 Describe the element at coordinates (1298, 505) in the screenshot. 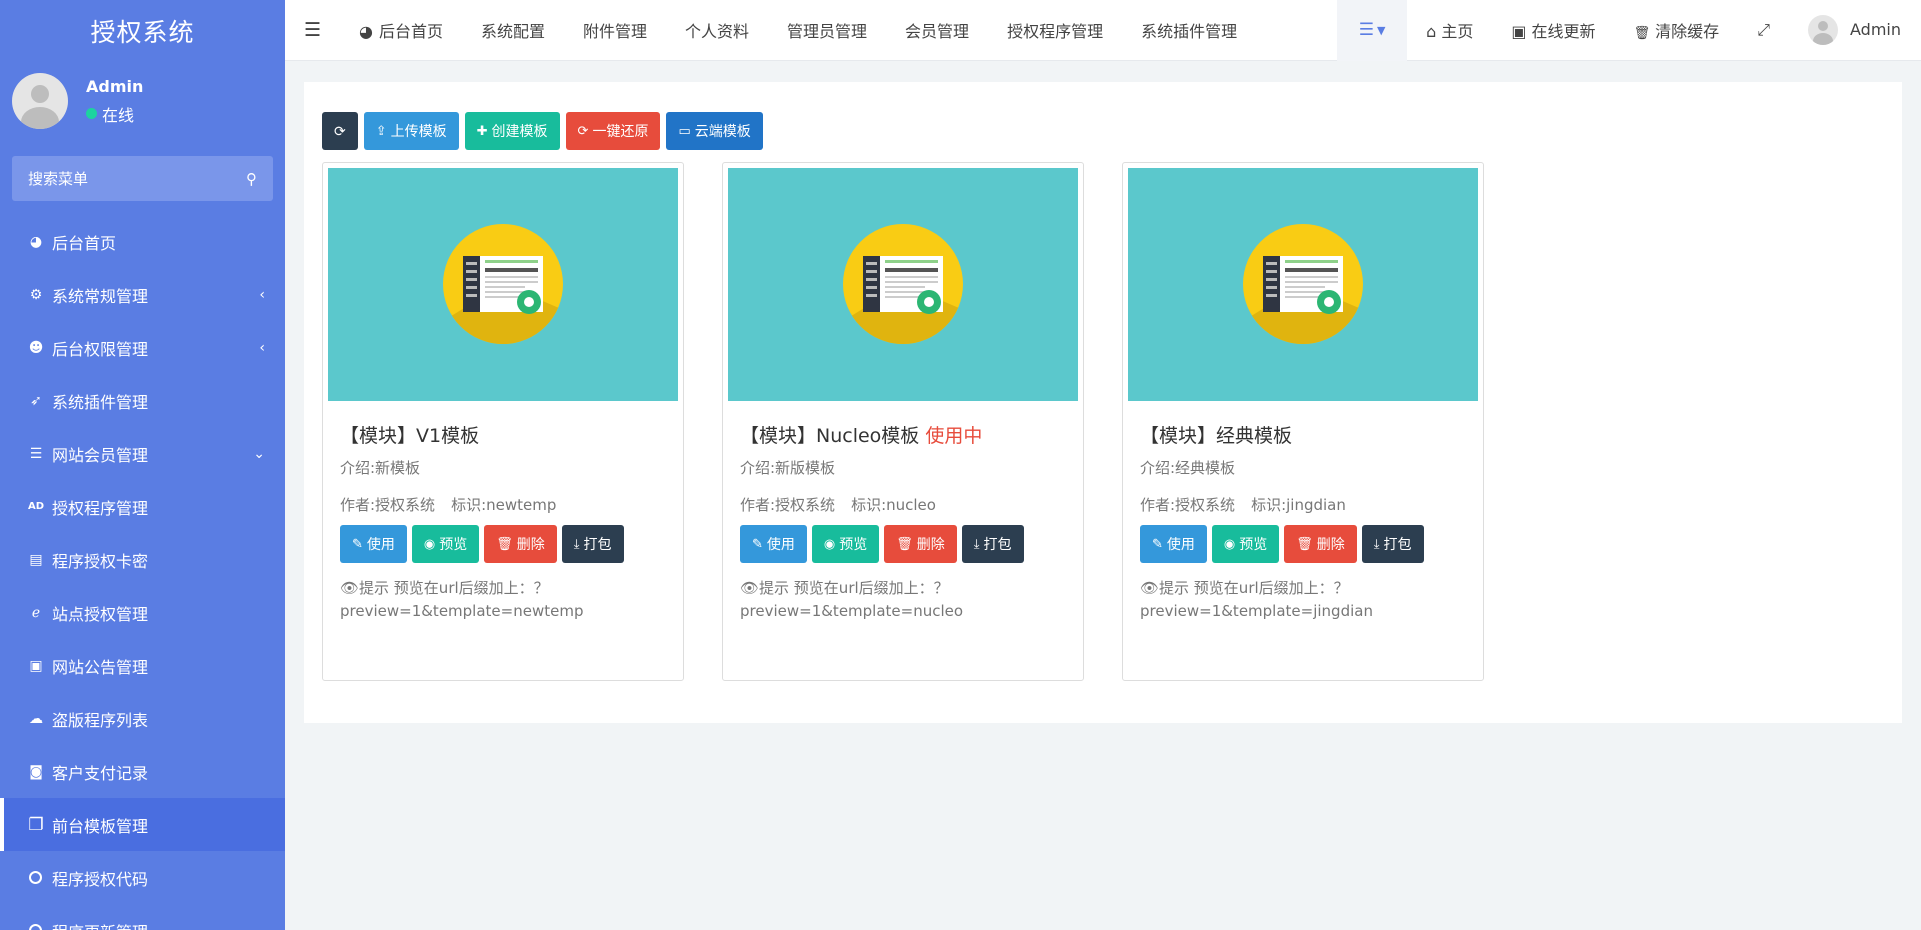

I see `template-identifier: 标识:jingdian` at that location.